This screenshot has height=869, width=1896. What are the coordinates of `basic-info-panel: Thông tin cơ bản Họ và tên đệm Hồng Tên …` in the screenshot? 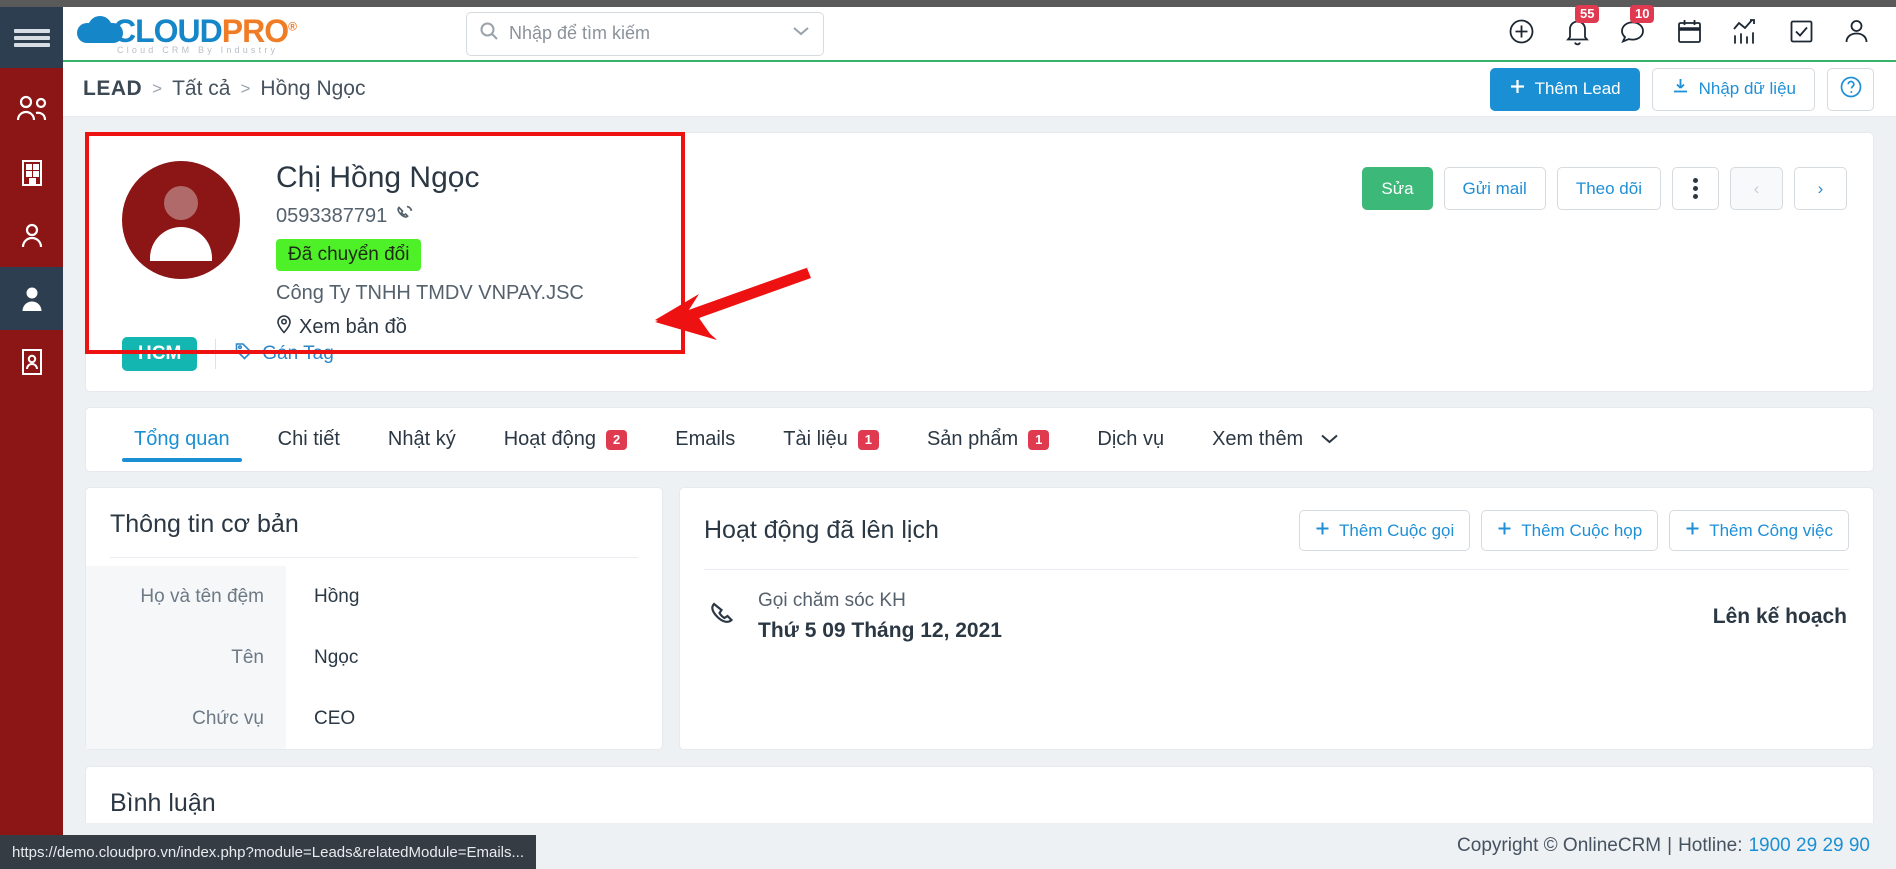 It's located at (374, 618).